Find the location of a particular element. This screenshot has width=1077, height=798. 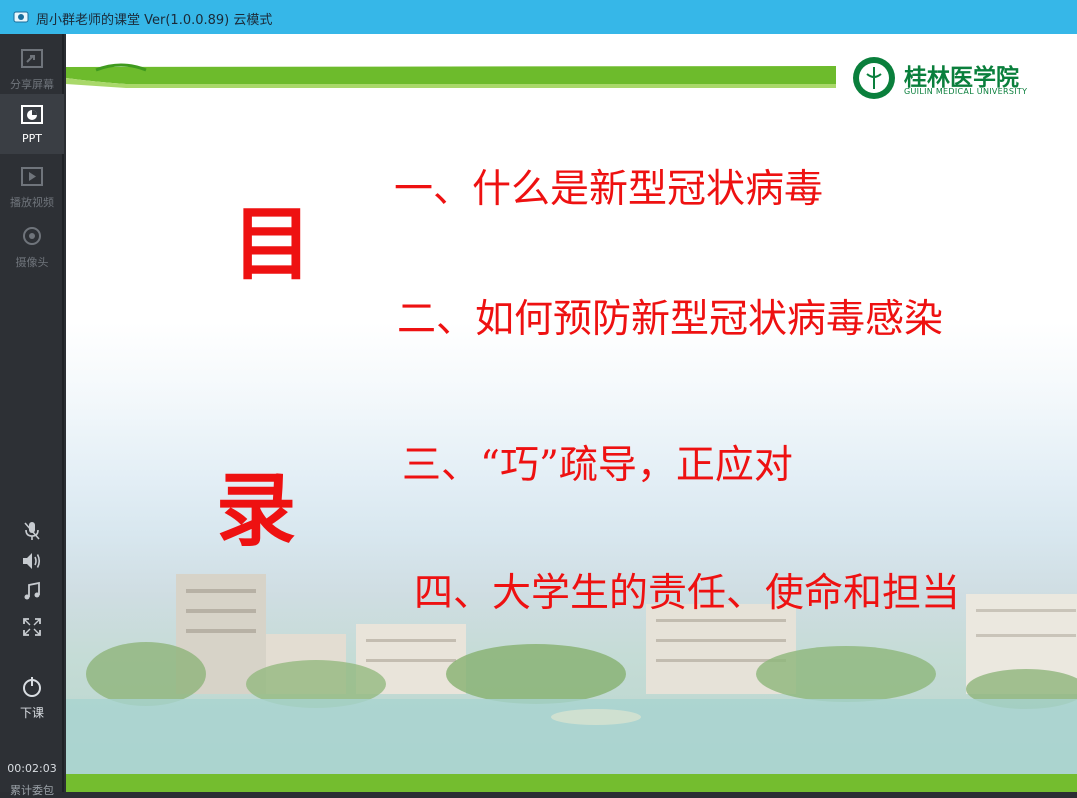

slide-heading-char-2: 录 is located at coordinates (256, 510).